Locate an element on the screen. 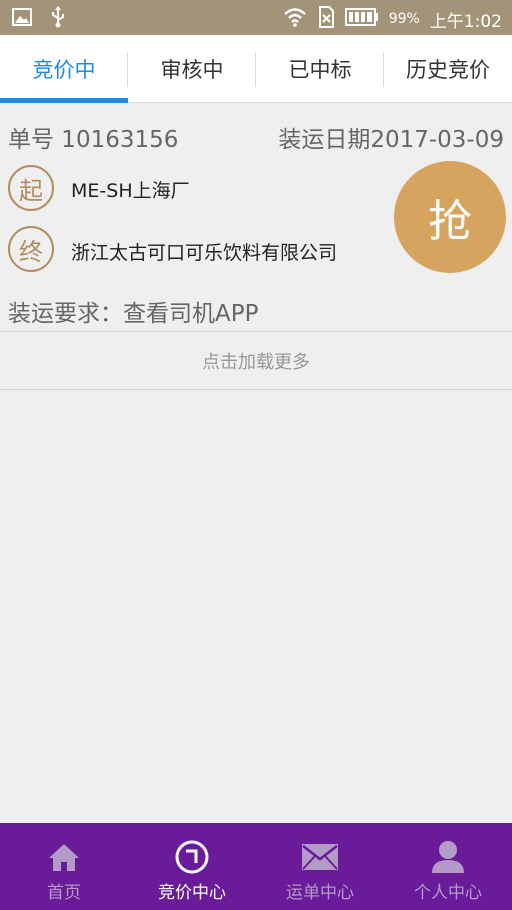 The image size is (512, 910). tab-label: 审核中 is located at coordinates (192, 69).